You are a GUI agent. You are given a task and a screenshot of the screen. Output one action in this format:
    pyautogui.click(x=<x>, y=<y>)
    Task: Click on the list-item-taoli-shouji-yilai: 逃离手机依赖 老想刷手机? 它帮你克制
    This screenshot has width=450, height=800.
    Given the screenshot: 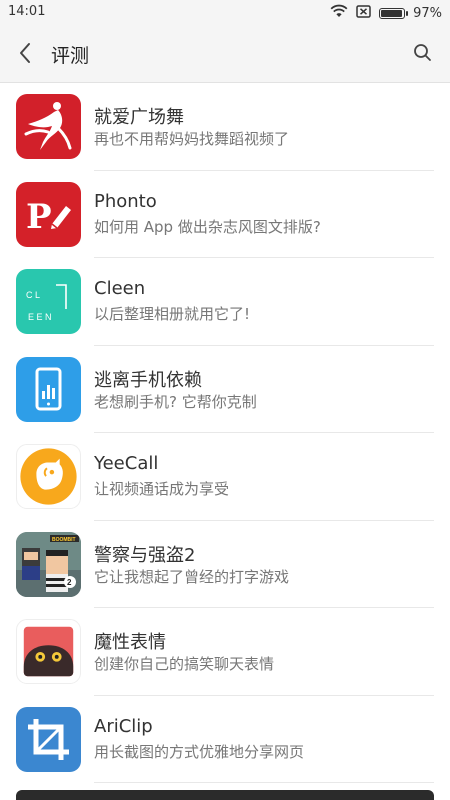 What is the action you would take?
    pyautogui.click(x=225, y=389)
    